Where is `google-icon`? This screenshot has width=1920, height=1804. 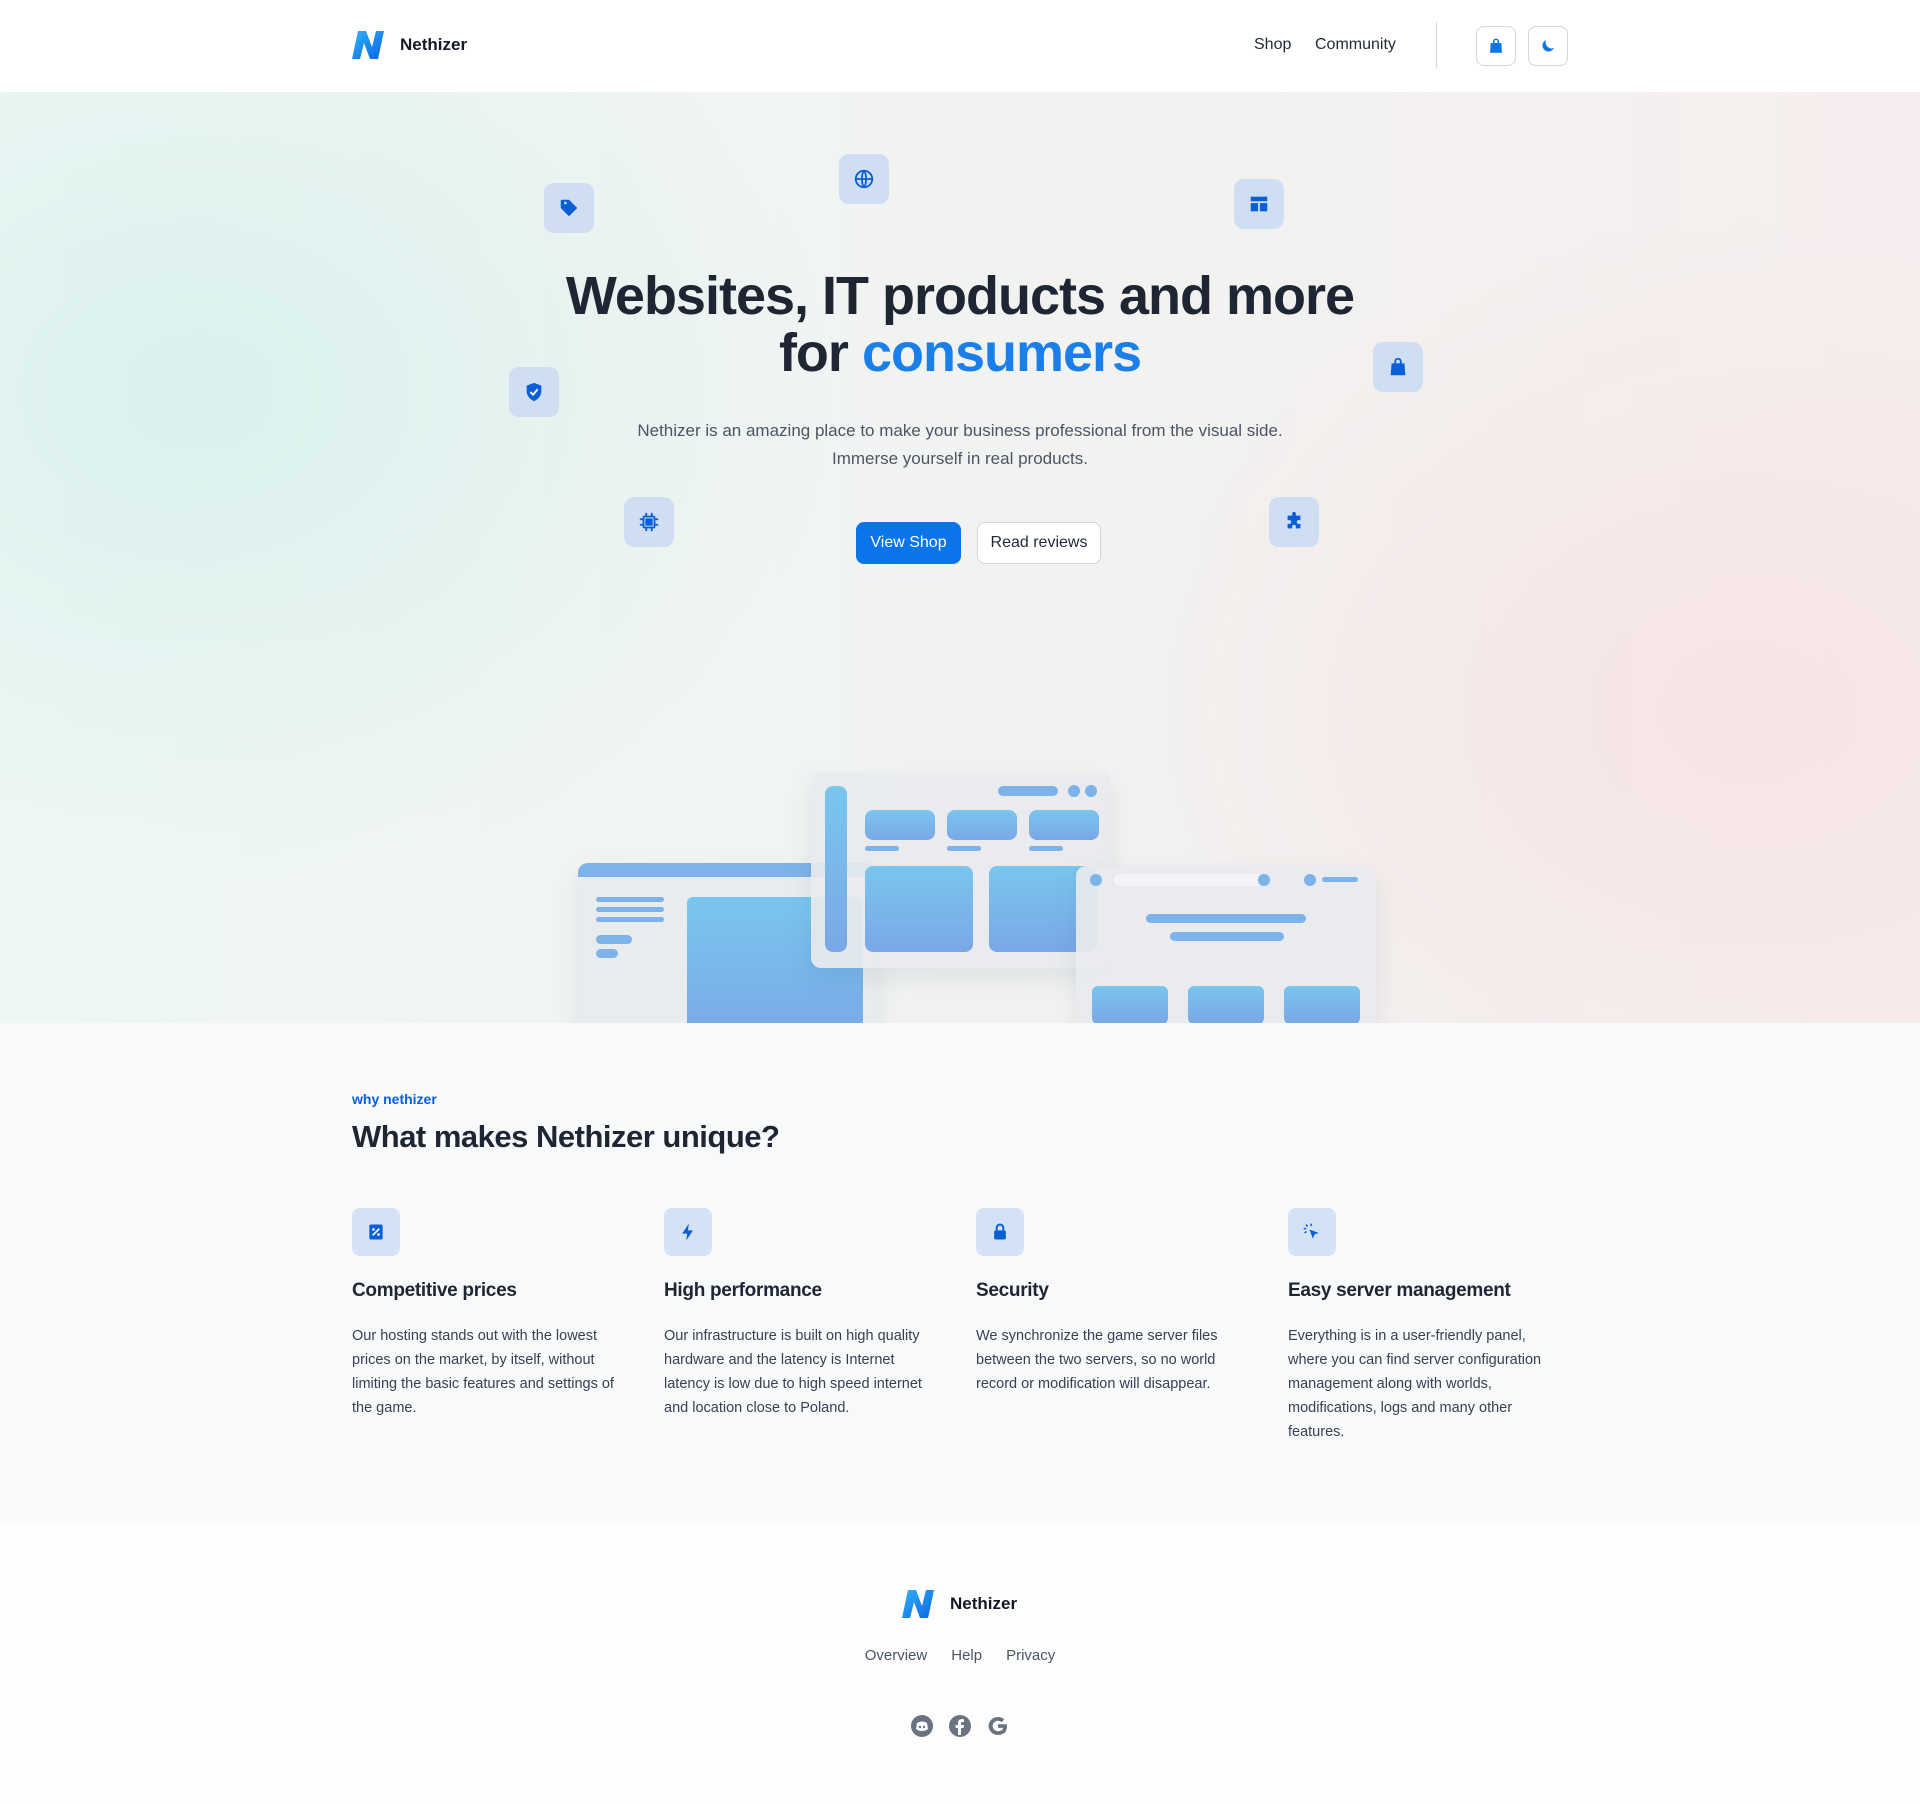 google-icon is located at coordinates (998, 1726).